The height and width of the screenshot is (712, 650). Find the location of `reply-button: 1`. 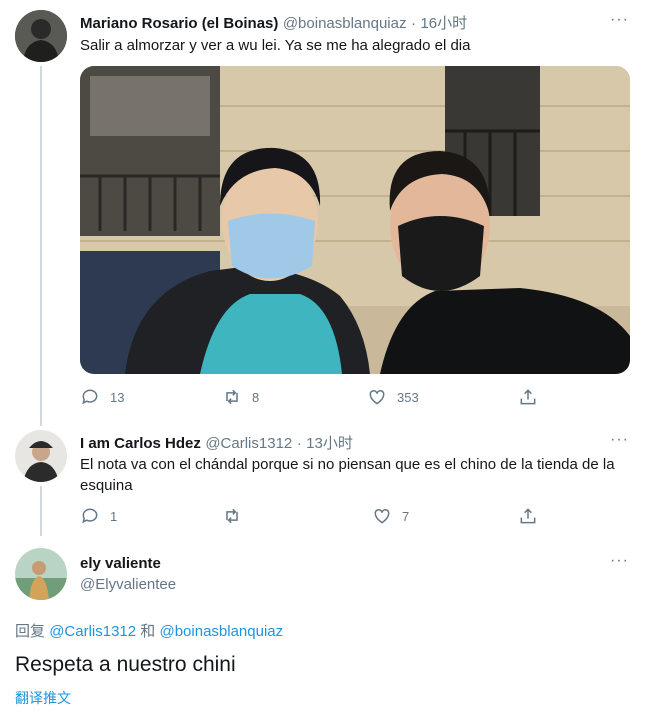

reply-button: 1 is located at coordinates (98, 516).